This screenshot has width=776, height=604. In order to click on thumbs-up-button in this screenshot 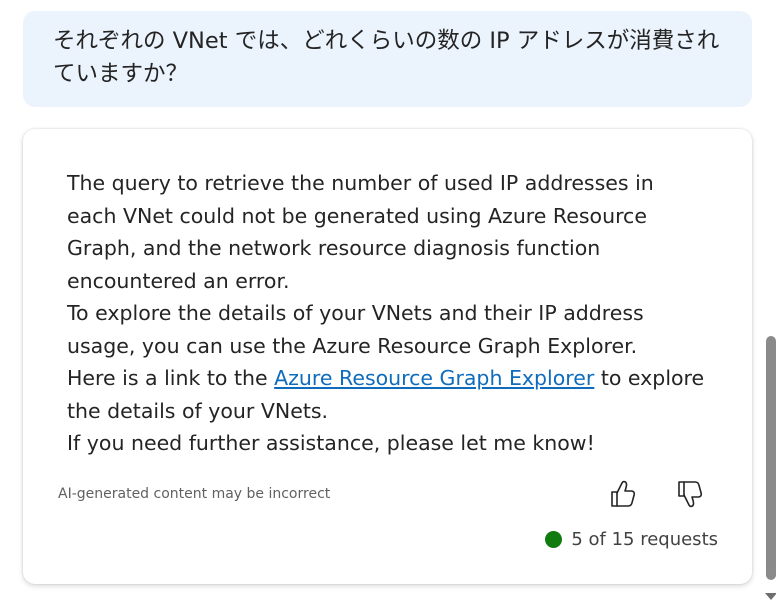, I will do `click(623, 494)`.